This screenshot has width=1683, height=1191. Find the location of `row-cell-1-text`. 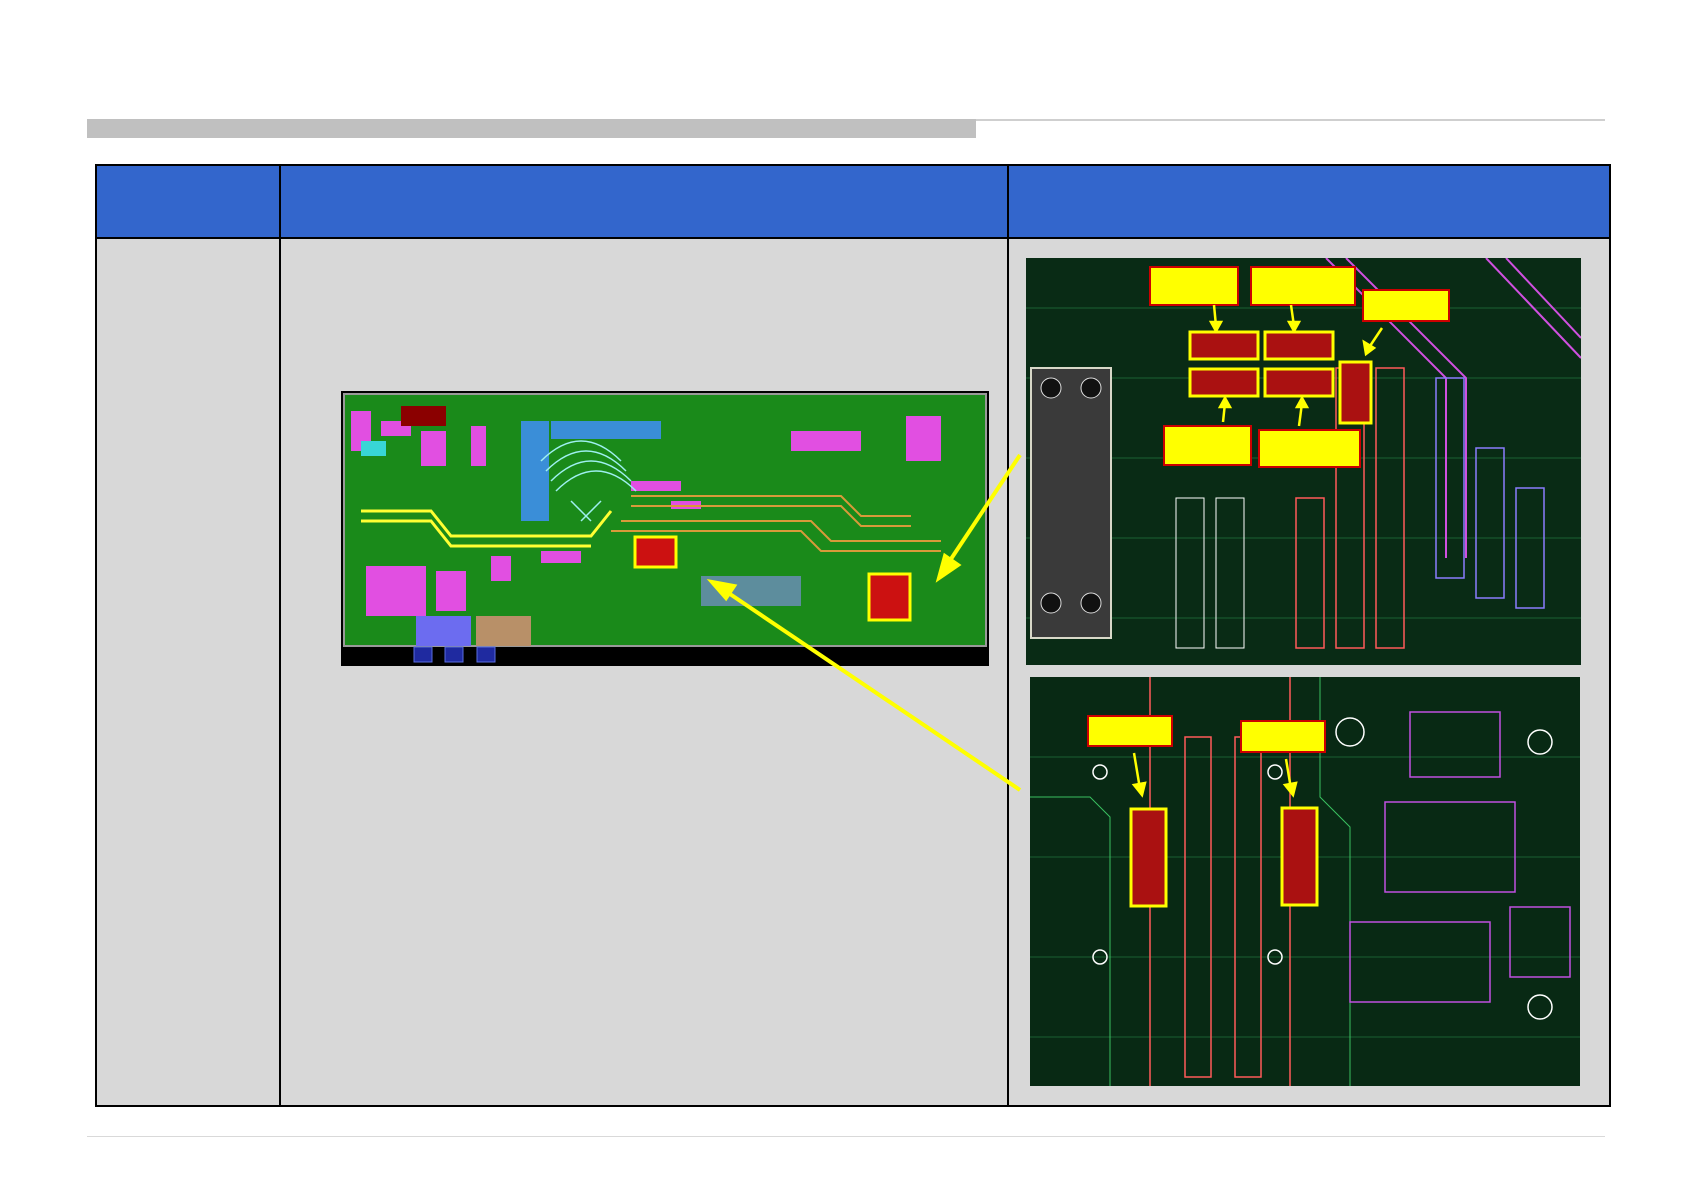

row-cell-1-text is located at coordinates (188, 672).